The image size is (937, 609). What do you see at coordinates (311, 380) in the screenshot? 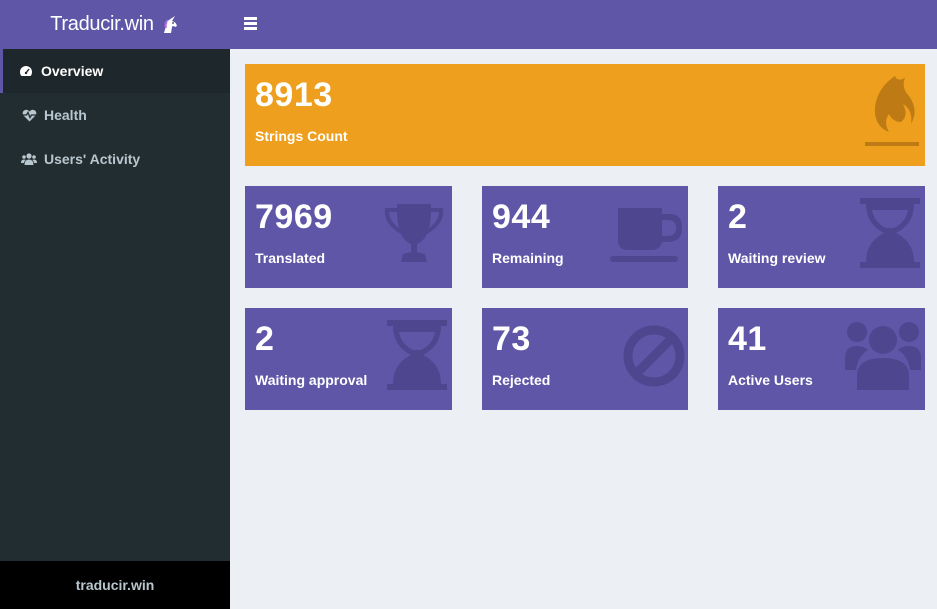
I see `waiting-approval-label: Waiting approval` at bounding box center [311, 380].